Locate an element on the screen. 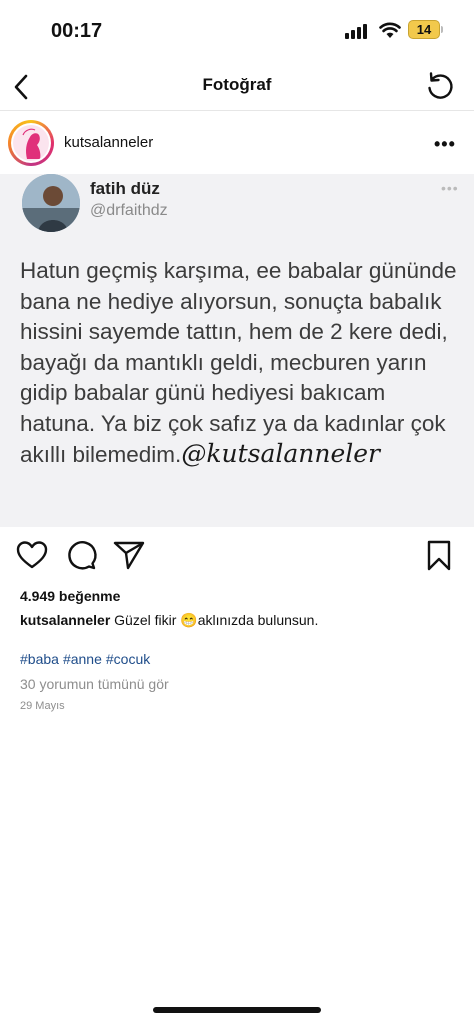 This screenshot has height=1024, width=474. wifi-icon is located at coordinates (390, 30).